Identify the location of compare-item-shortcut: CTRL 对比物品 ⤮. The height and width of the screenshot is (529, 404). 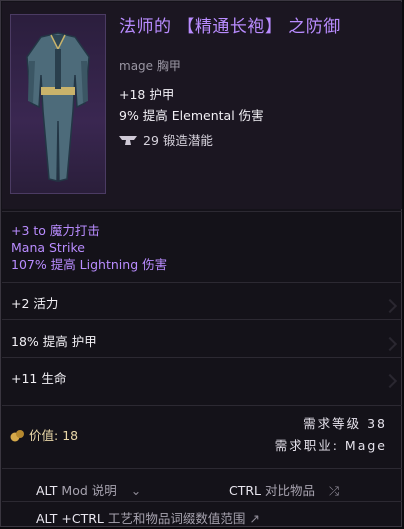
(284, 489).